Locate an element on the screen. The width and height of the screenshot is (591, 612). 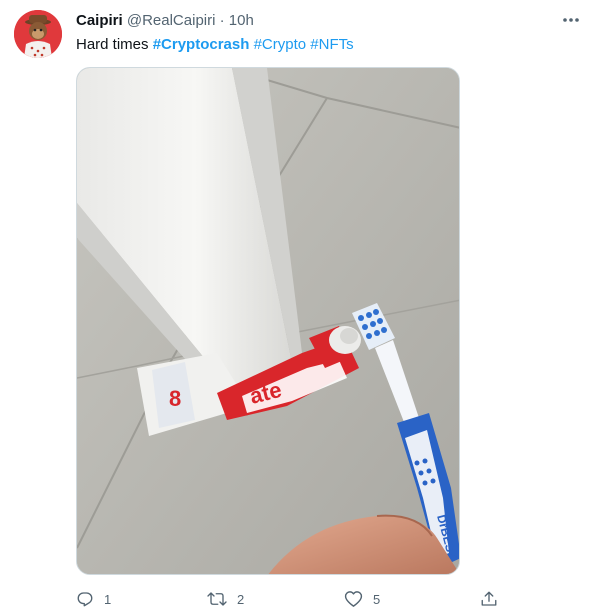
hashtag-link: #Cryptocrash is located at coordinates (201, 44).